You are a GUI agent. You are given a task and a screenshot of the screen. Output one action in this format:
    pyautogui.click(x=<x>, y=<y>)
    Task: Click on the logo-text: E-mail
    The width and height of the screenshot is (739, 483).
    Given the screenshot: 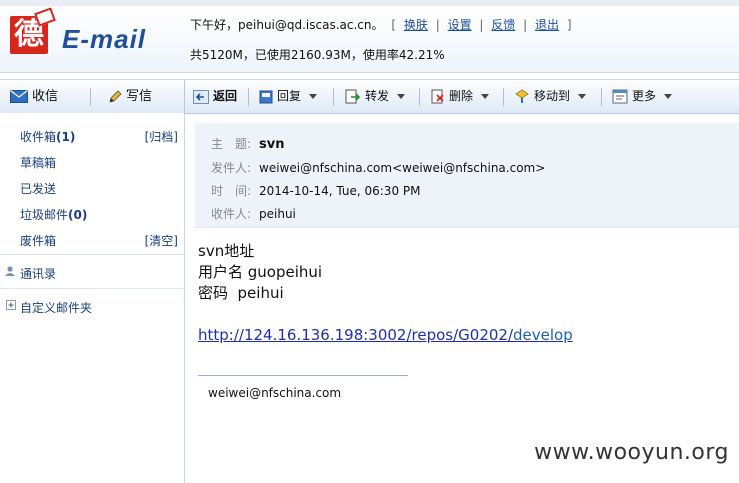 What is the action you would take?
    pyautogui.click(x=104, y=39)
    